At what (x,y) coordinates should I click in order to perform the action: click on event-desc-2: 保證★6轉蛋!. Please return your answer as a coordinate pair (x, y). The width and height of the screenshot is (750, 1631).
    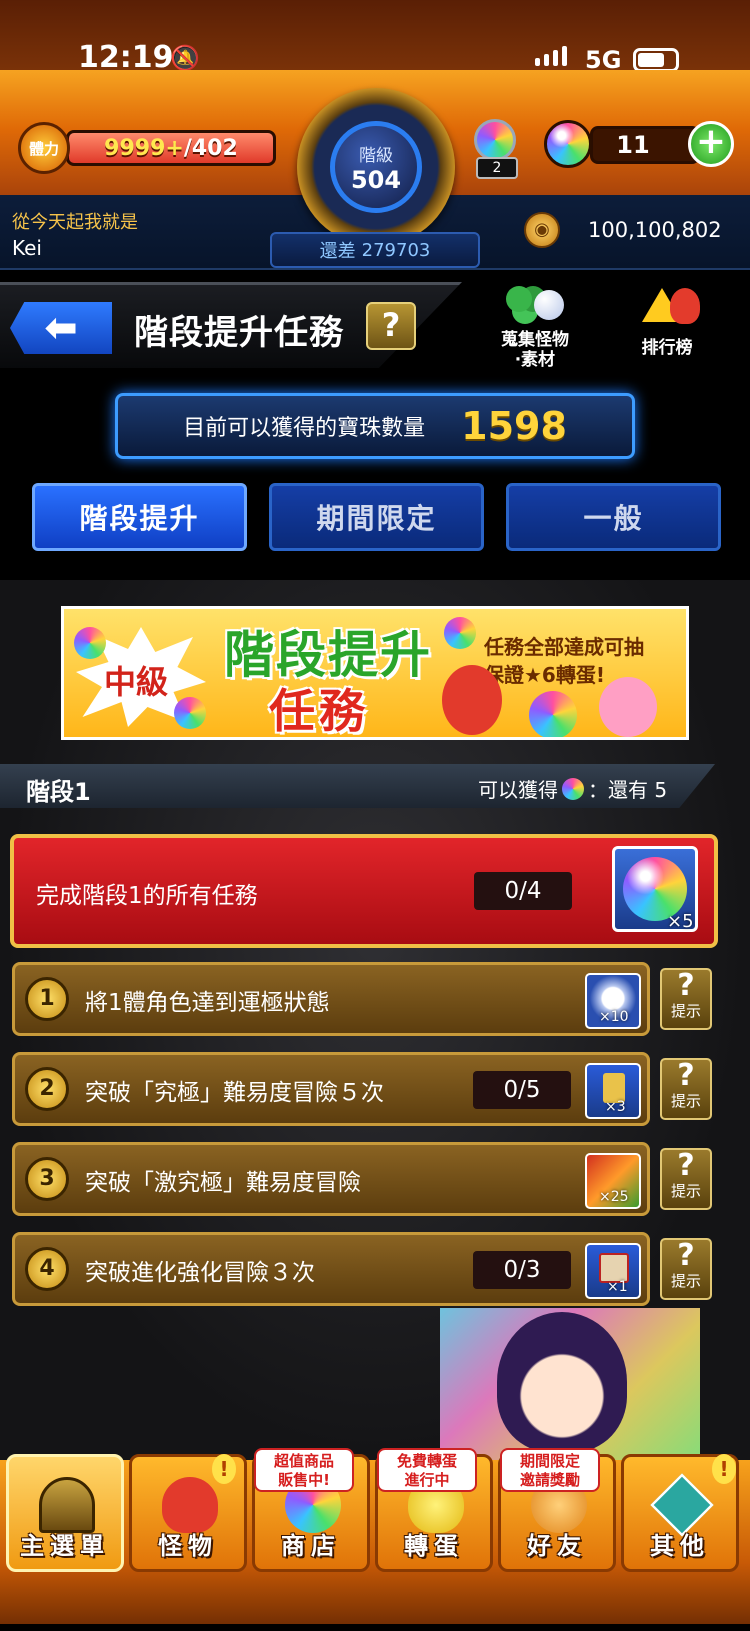
    Looking at the image, I should click on (544, 675).